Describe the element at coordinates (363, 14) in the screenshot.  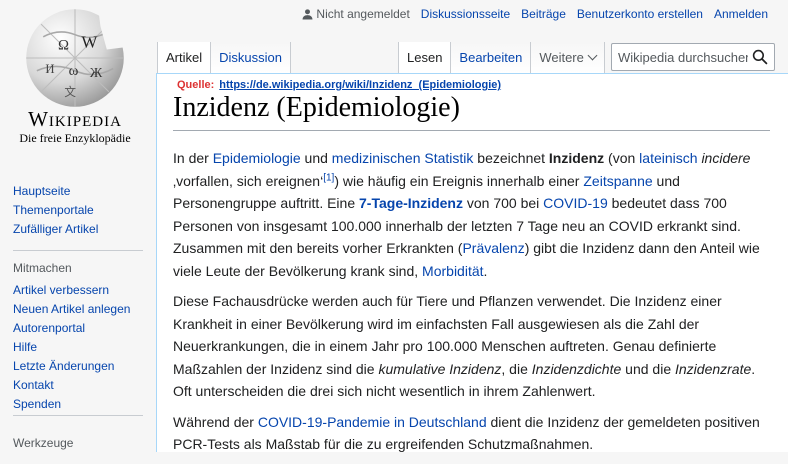
I see `user-status-label: Nicht angemeldet` at that location.